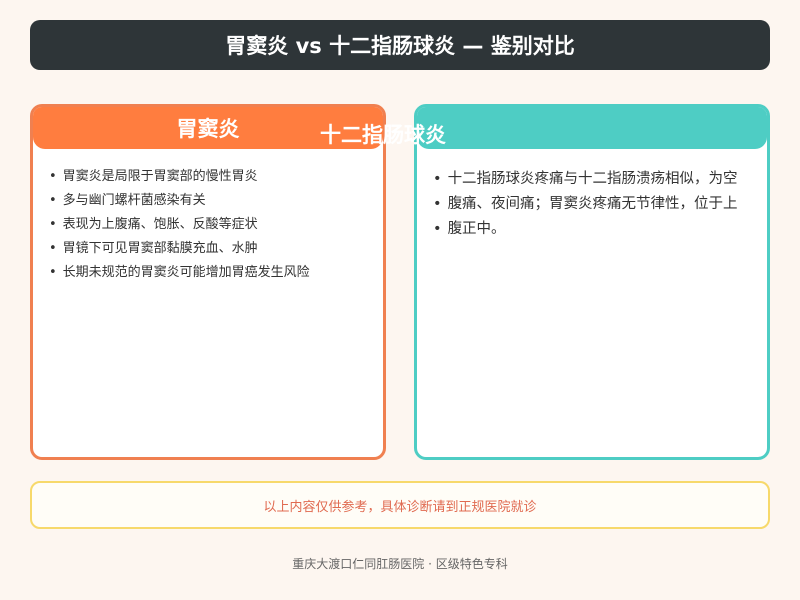 The width and height of the screenshot is (800, 600). I want to click on list-item: 表现为上腹痛、饱胀、反酸等症状, so click(216, 225).